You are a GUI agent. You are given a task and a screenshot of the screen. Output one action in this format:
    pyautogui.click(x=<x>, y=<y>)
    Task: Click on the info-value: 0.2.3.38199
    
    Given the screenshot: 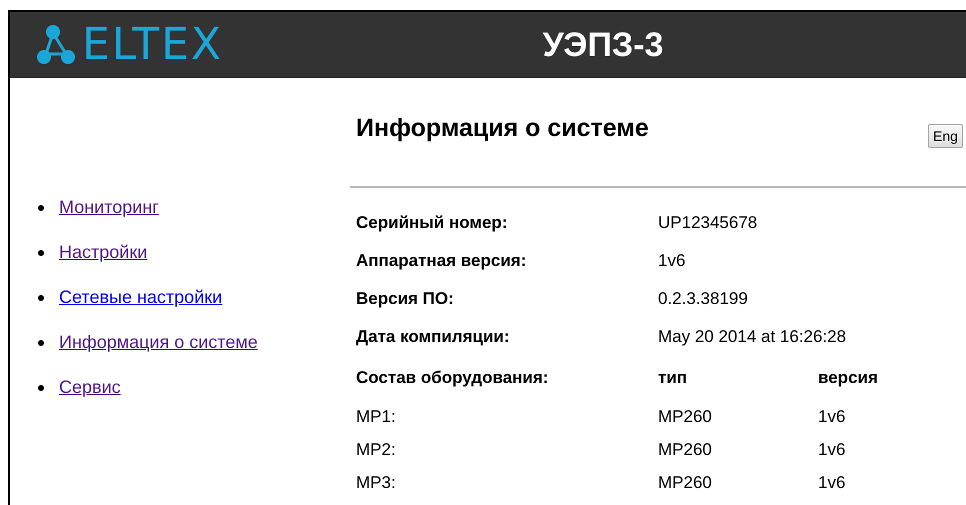 What is the action you would take?
    pyautogui.click(x=703, y=299)
    